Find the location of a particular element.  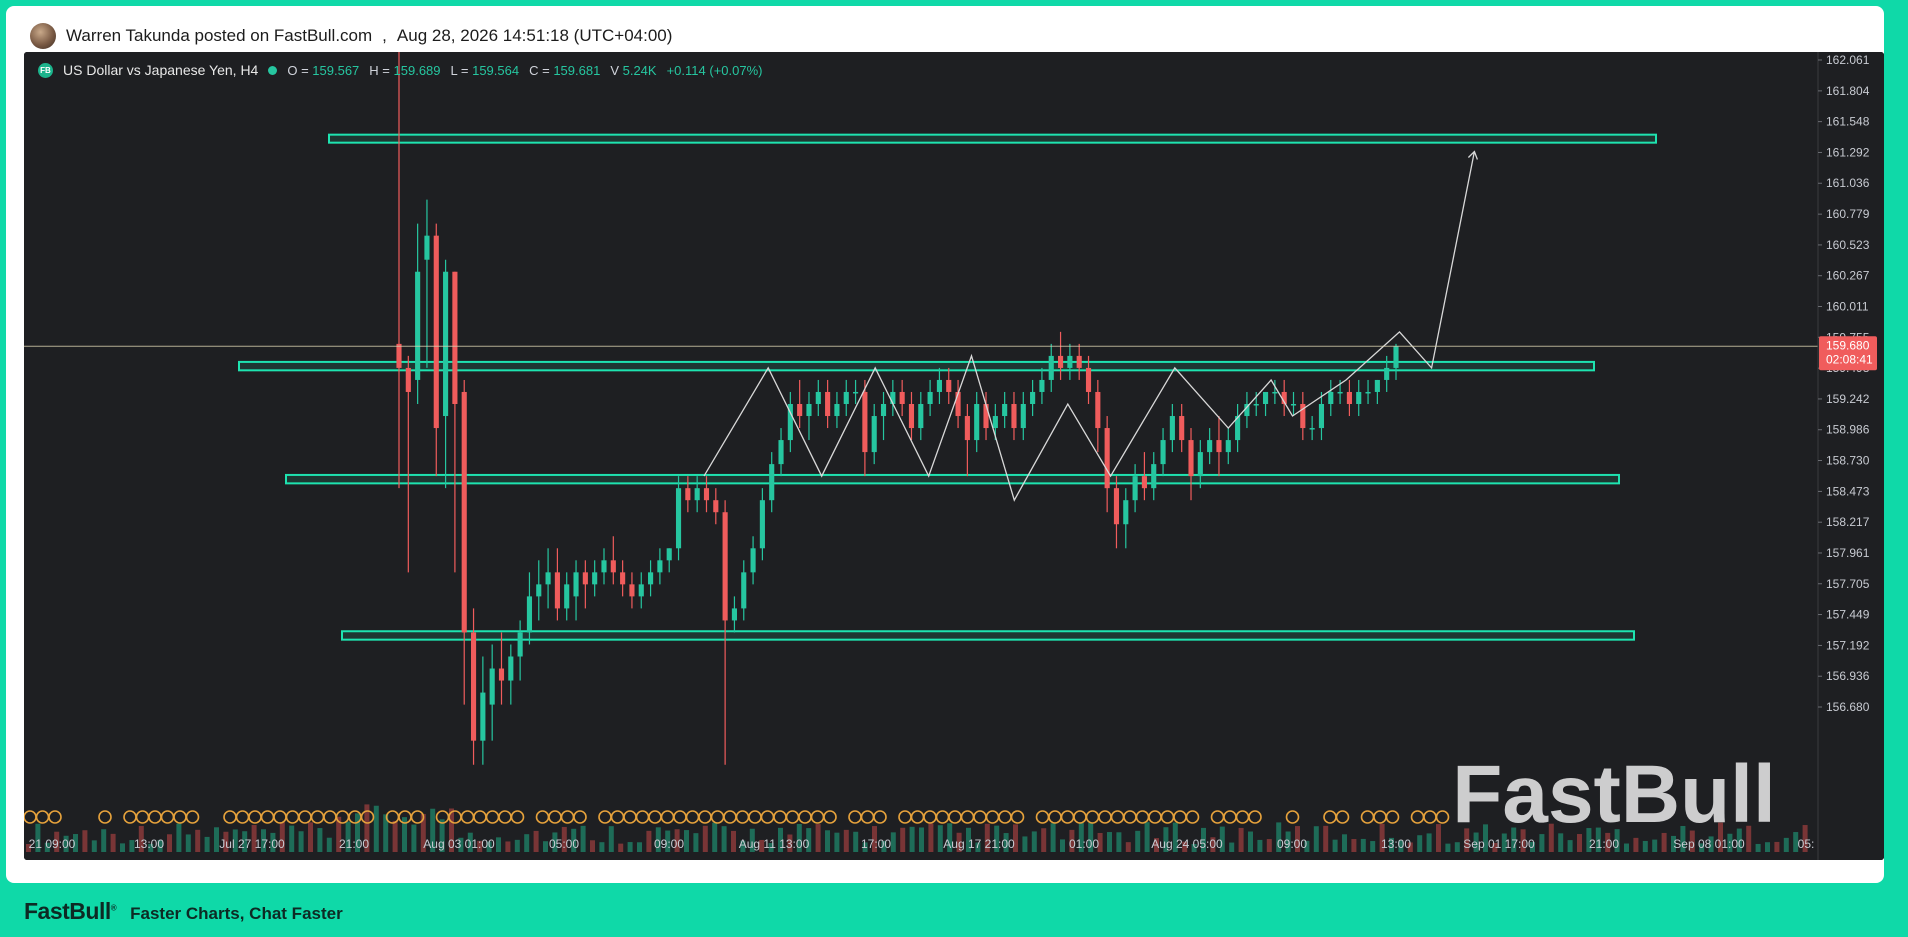

zone-support-low is located at coordinates (988, 635).